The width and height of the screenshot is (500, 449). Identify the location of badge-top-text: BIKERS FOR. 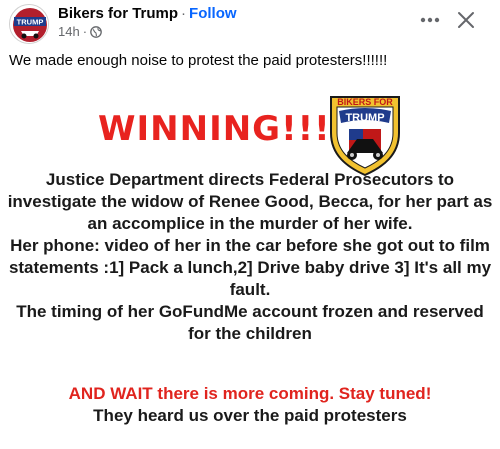
(365, 102).